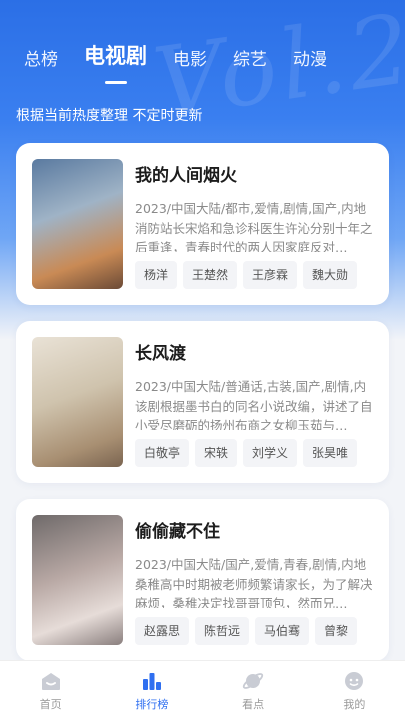 This screenshot has height=720, width=405. I want to click on planet-icon, so click(253, 680).